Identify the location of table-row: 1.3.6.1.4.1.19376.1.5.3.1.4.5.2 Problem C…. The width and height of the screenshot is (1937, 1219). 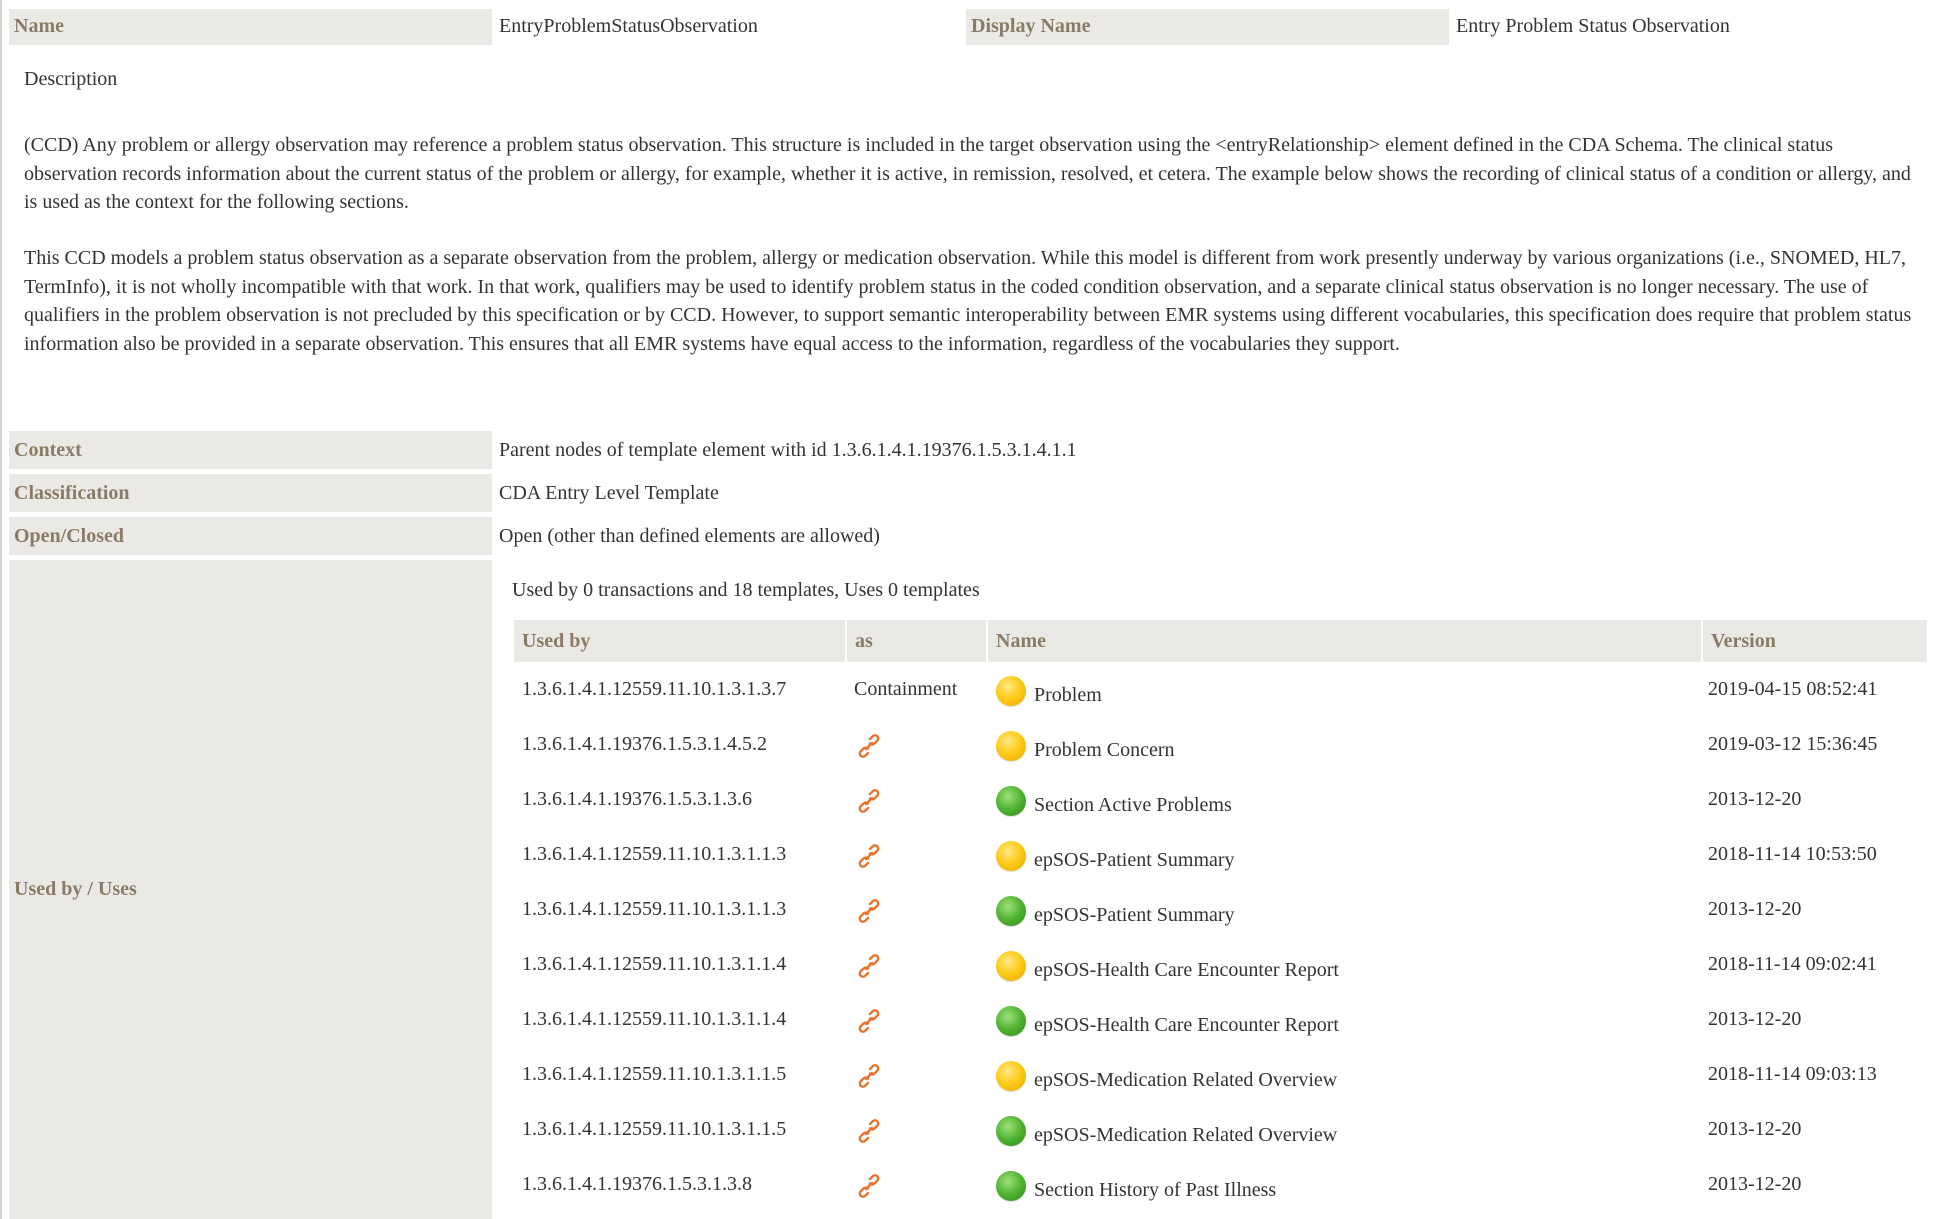
(1220, 748).